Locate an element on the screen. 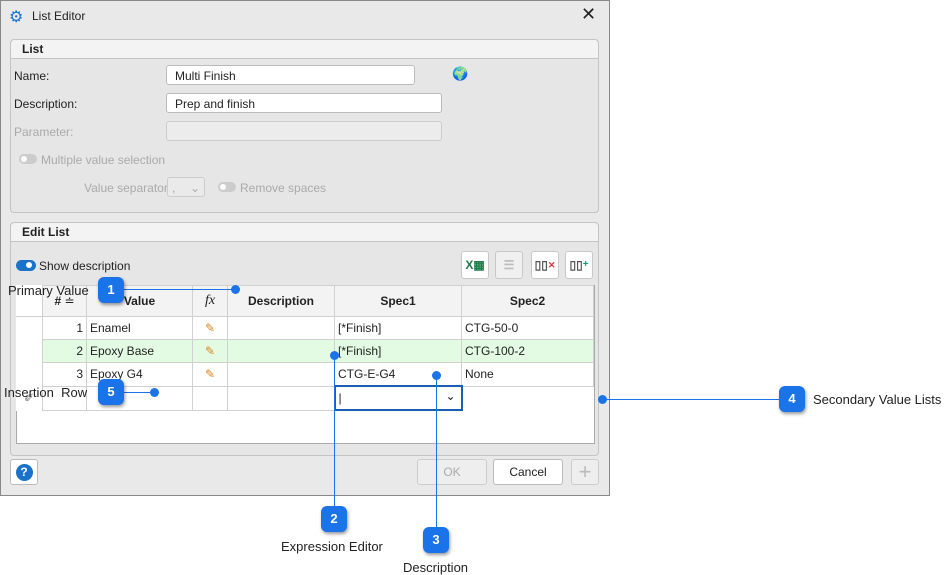 The width and height of the screenshot is (948, 575). help-button: ? is located at coordinates (24, 472).